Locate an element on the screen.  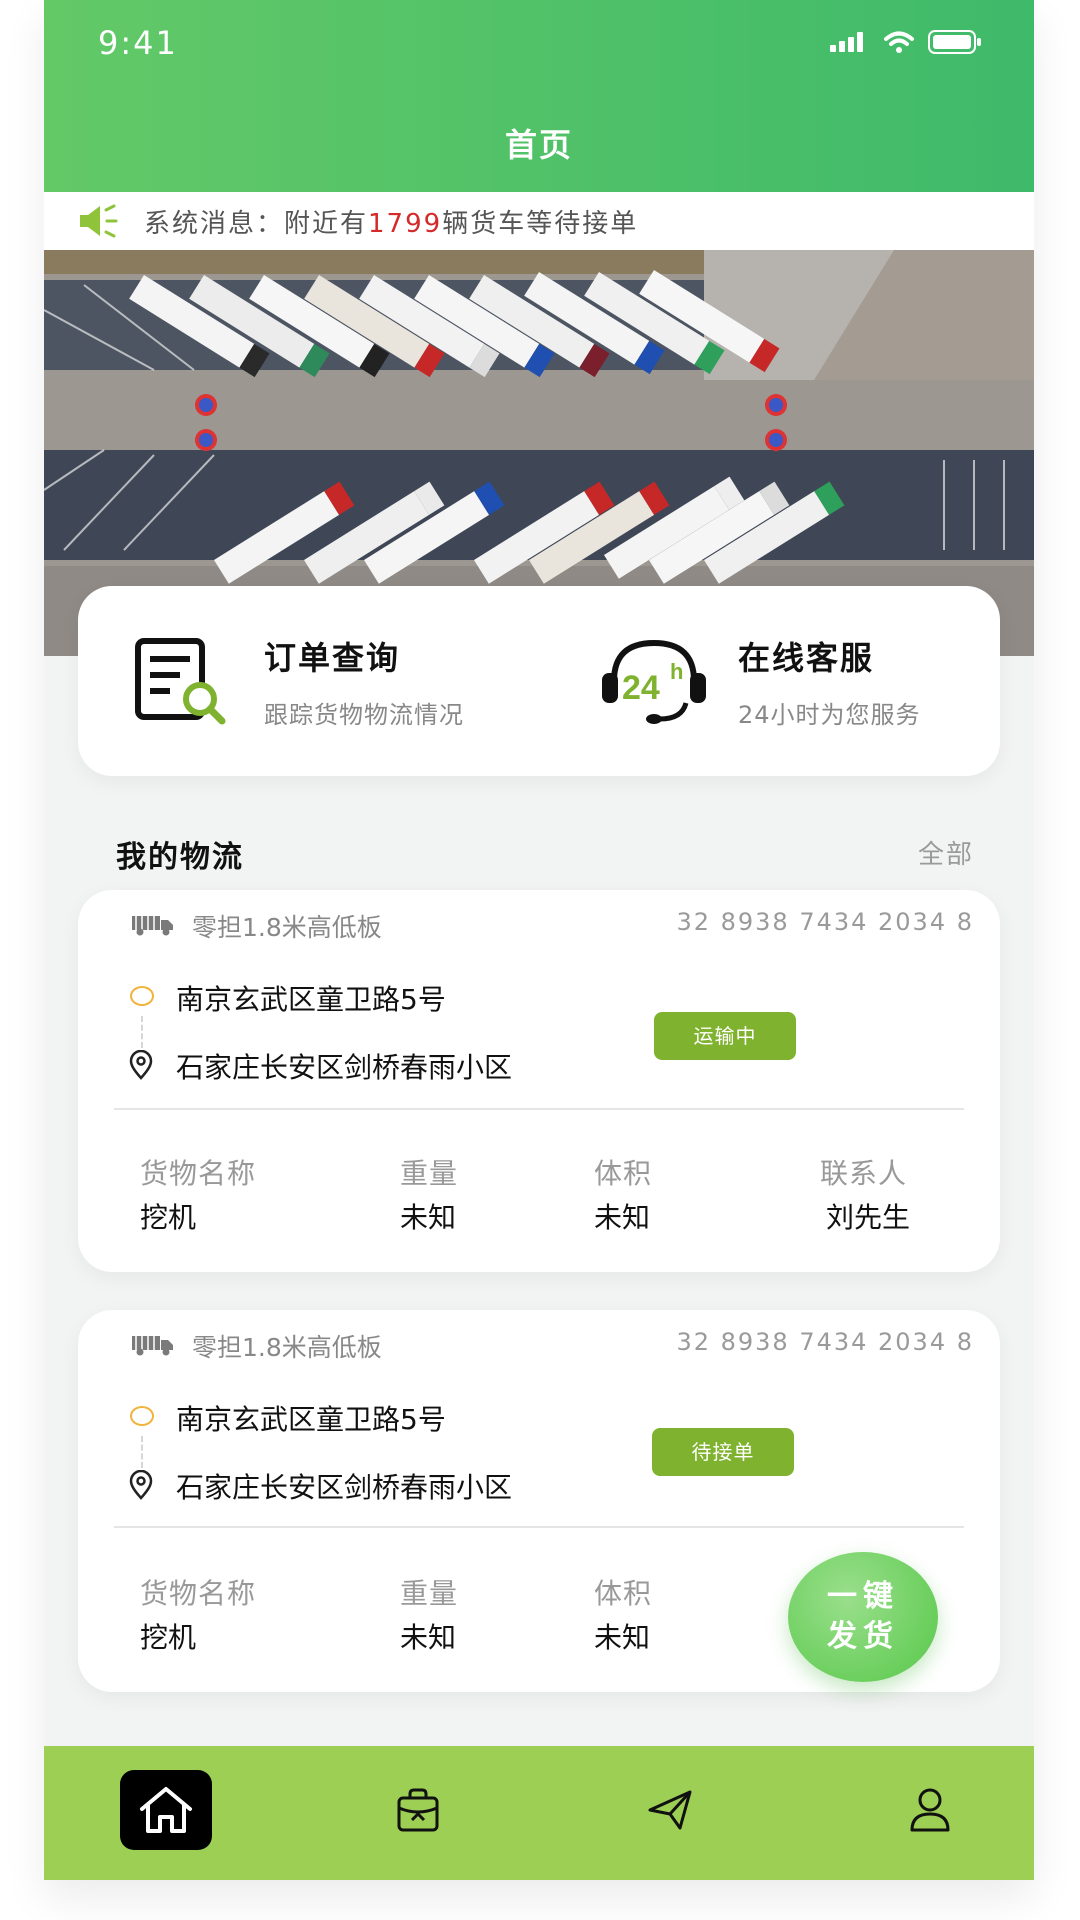
quick-ship-button: 一键 发货 is located at coordinates (863, 1617).